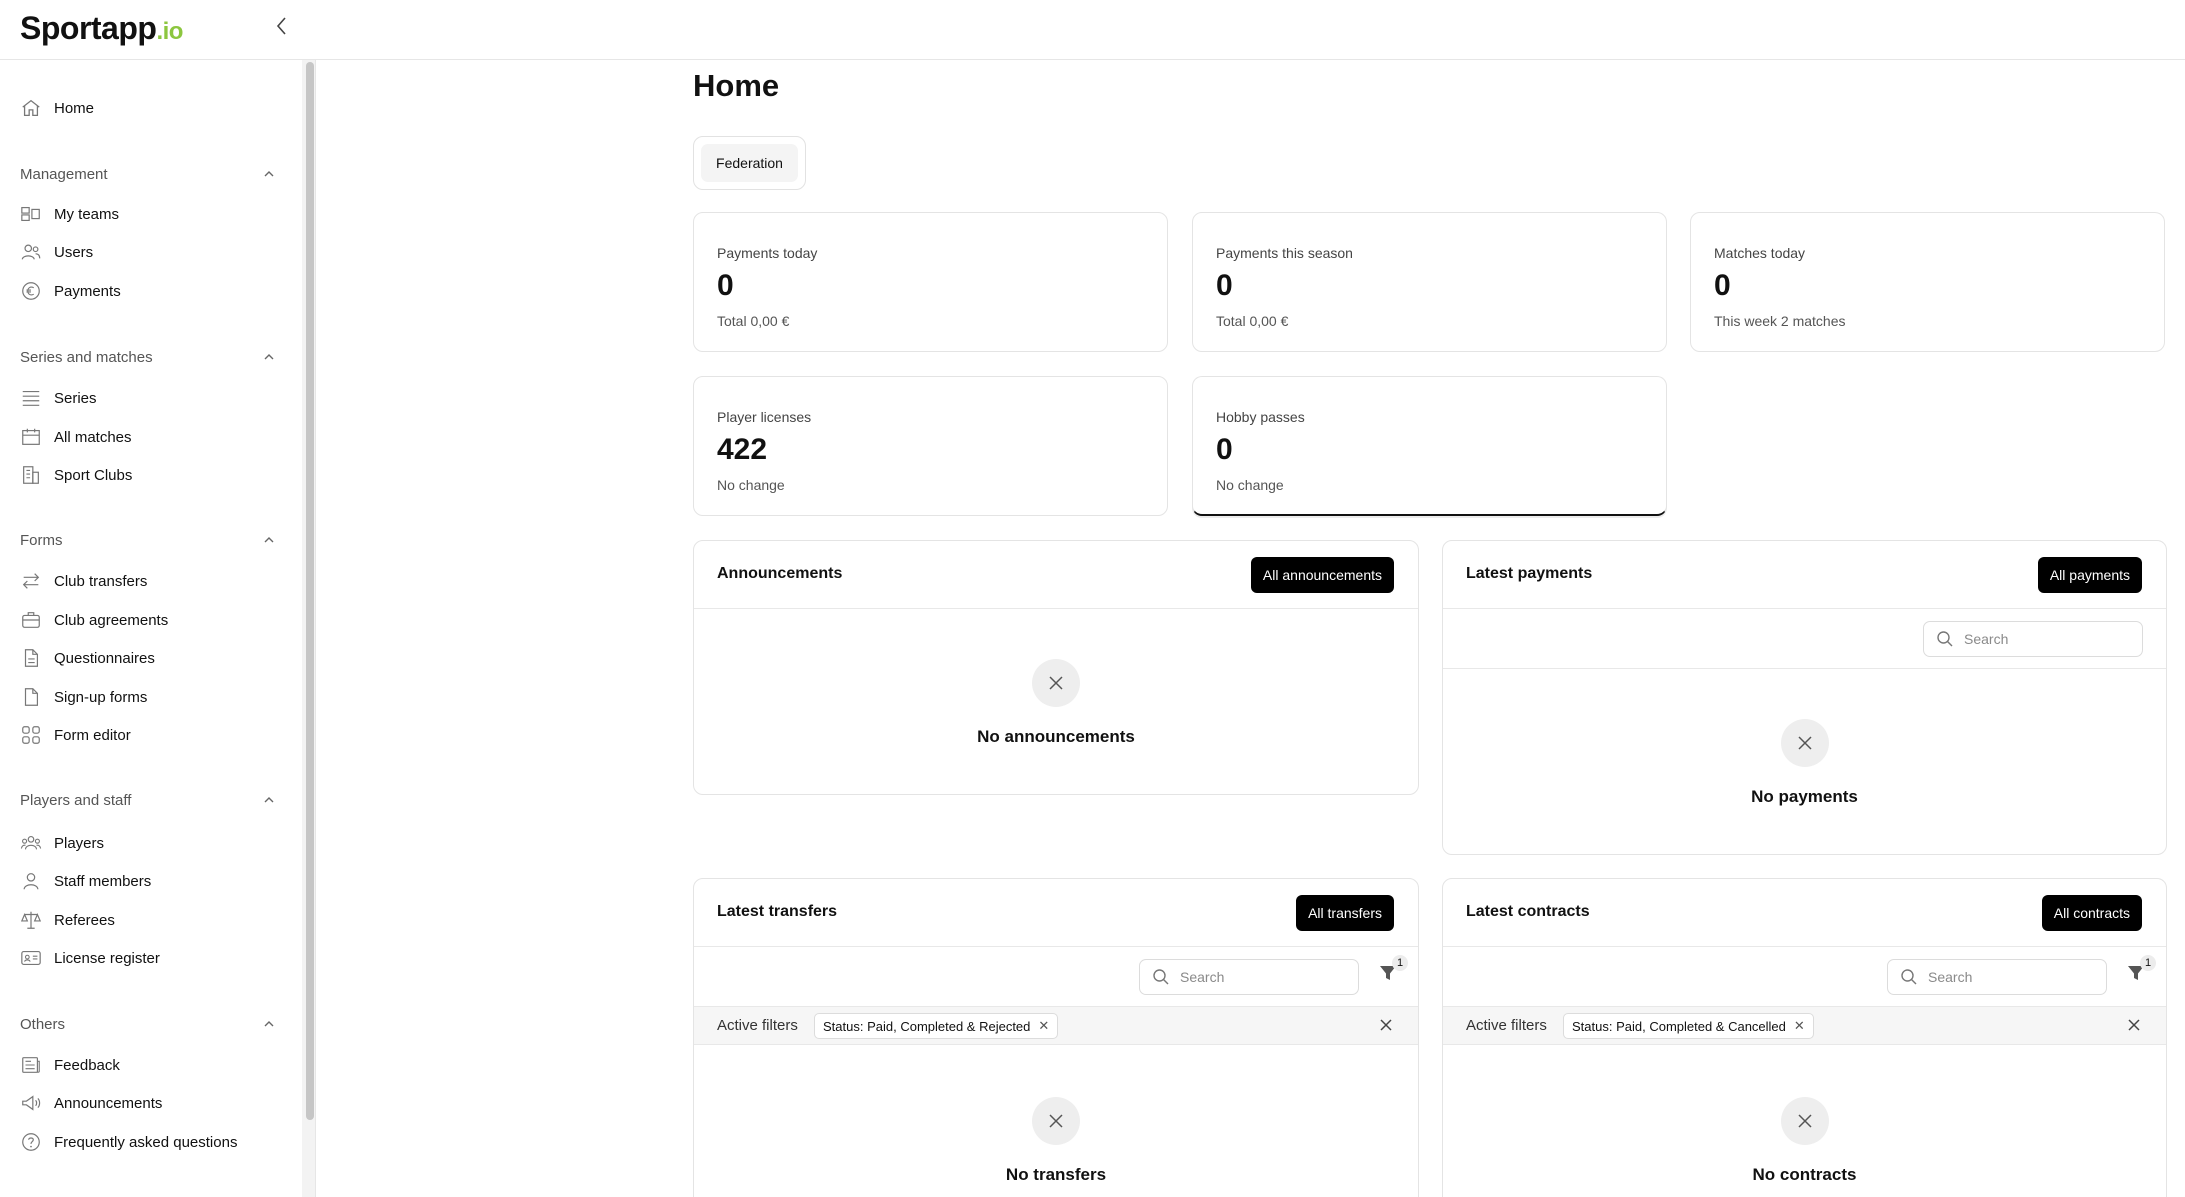 Image resolution: width=2185 pixels, height=1197 pixels. I want to click on transfers-search, so click(1249, 977).